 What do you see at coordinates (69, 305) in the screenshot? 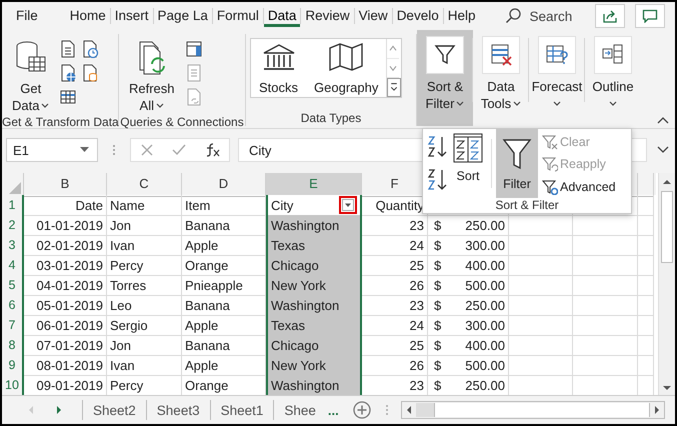
I see `table-cell: 05-01-2019` at bounding box center [69, 305].